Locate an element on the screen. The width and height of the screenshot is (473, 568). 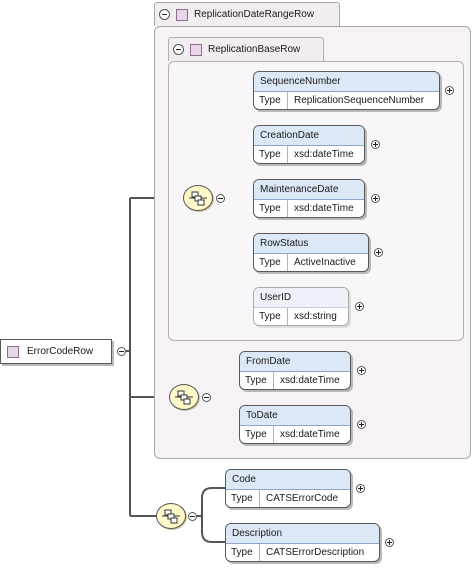
type-value: ActiveInactive is located at coordinates (325, 262).